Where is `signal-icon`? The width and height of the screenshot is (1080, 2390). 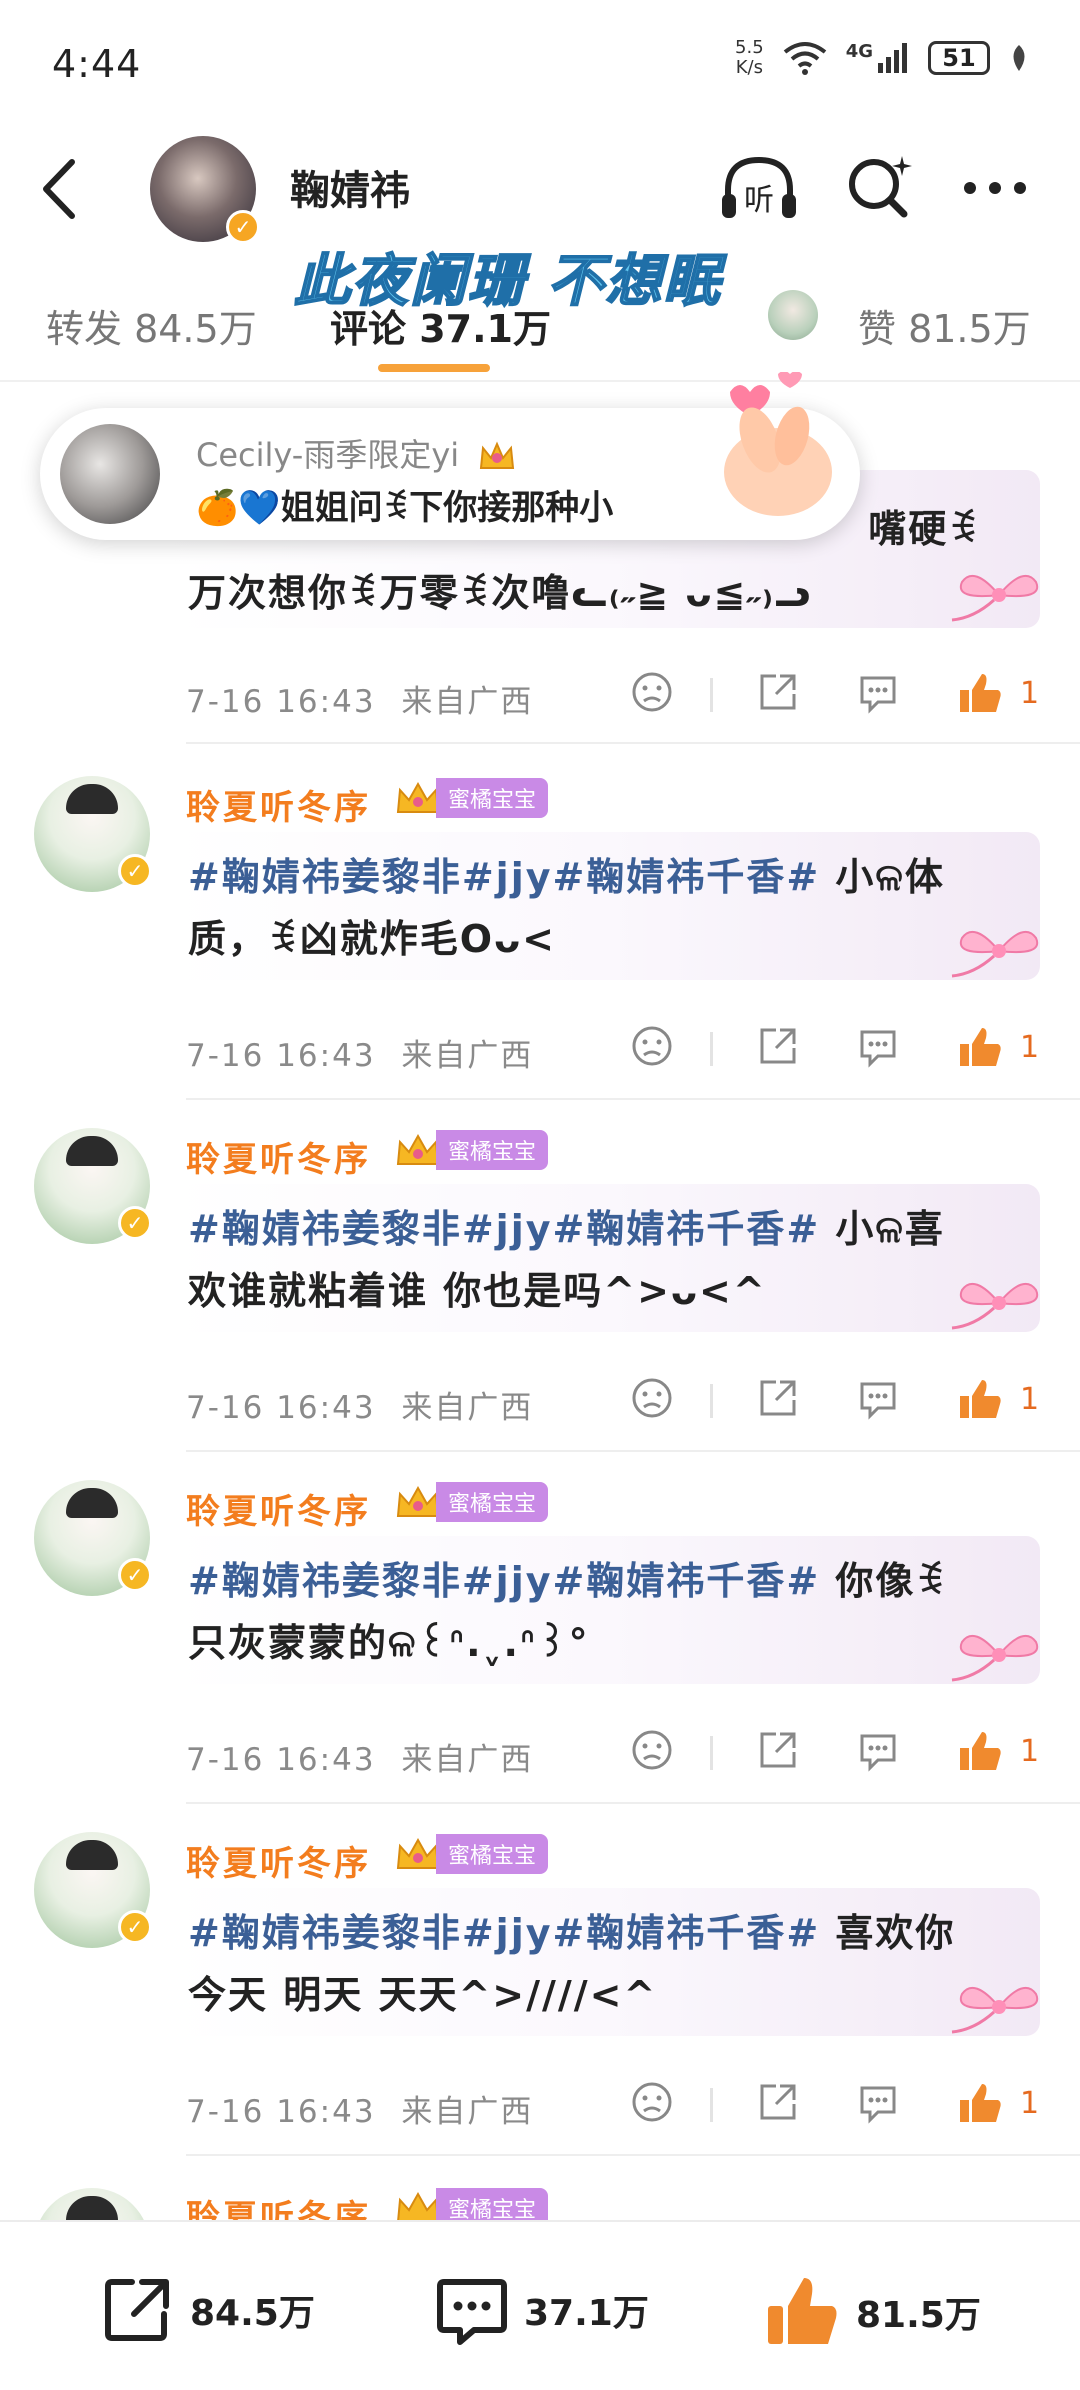
signal-icon is located at coordinates (892, 58).